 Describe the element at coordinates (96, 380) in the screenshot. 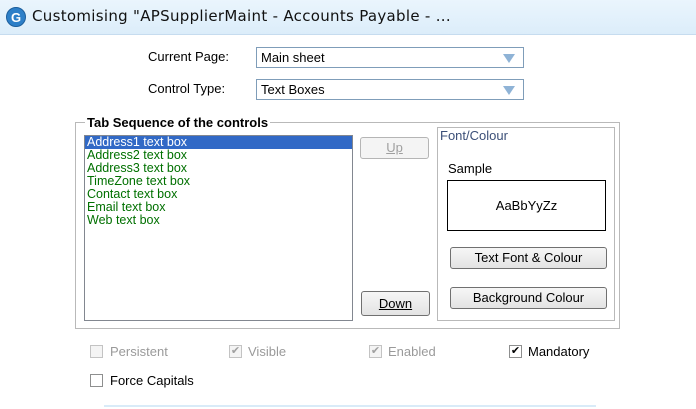

I see `force-capitals-checkbox` at that location.